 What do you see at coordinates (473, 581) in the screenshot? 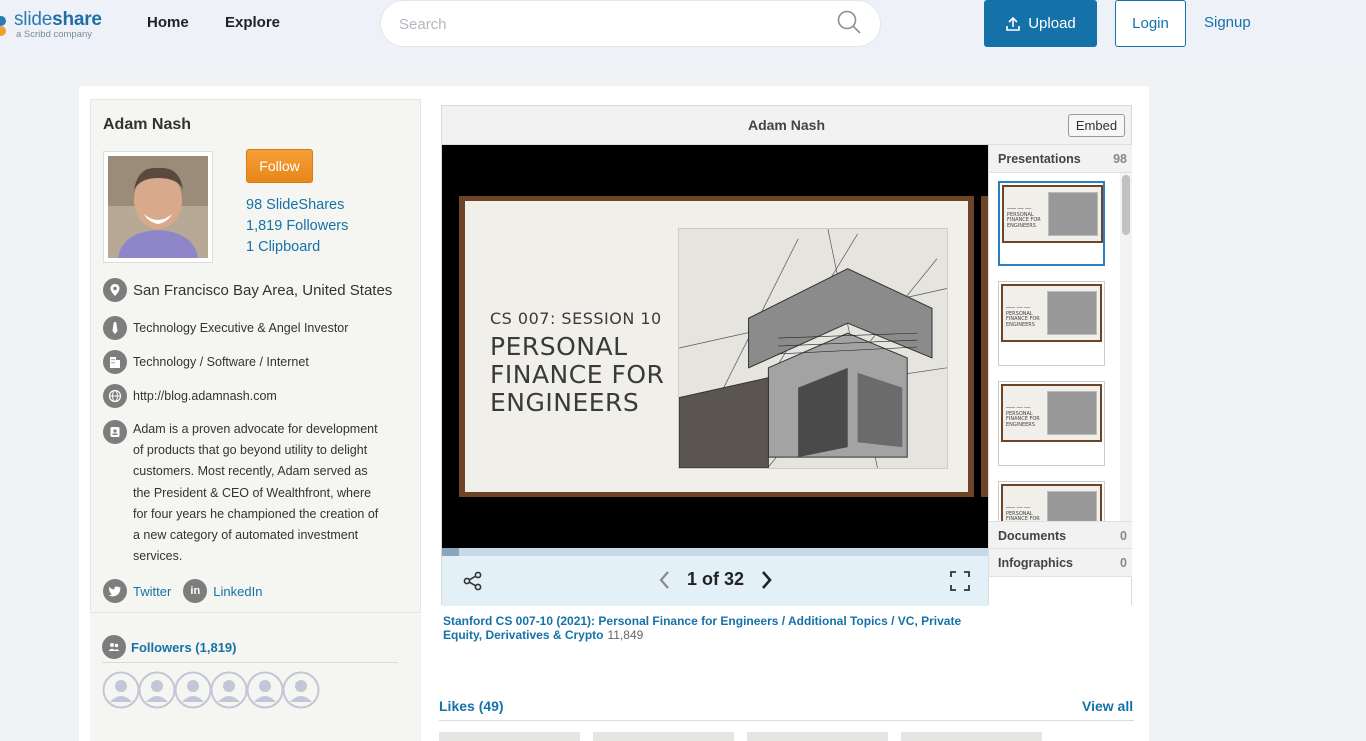
I see `share-icon` at bounding box center [473, 581].